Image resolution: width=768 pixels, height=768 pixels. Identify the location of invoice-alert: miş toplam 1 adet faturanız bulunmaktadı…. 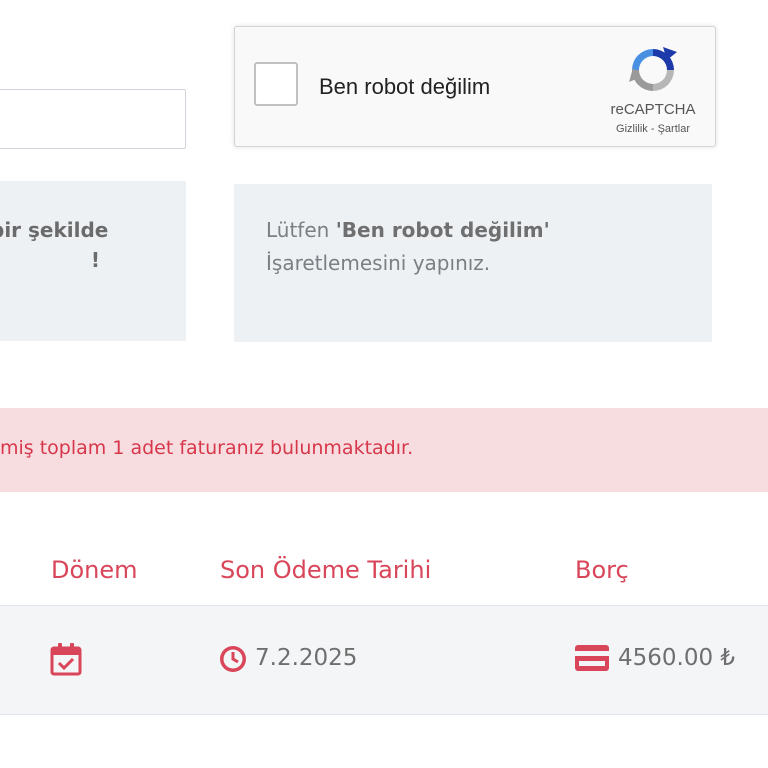
(384, 450).